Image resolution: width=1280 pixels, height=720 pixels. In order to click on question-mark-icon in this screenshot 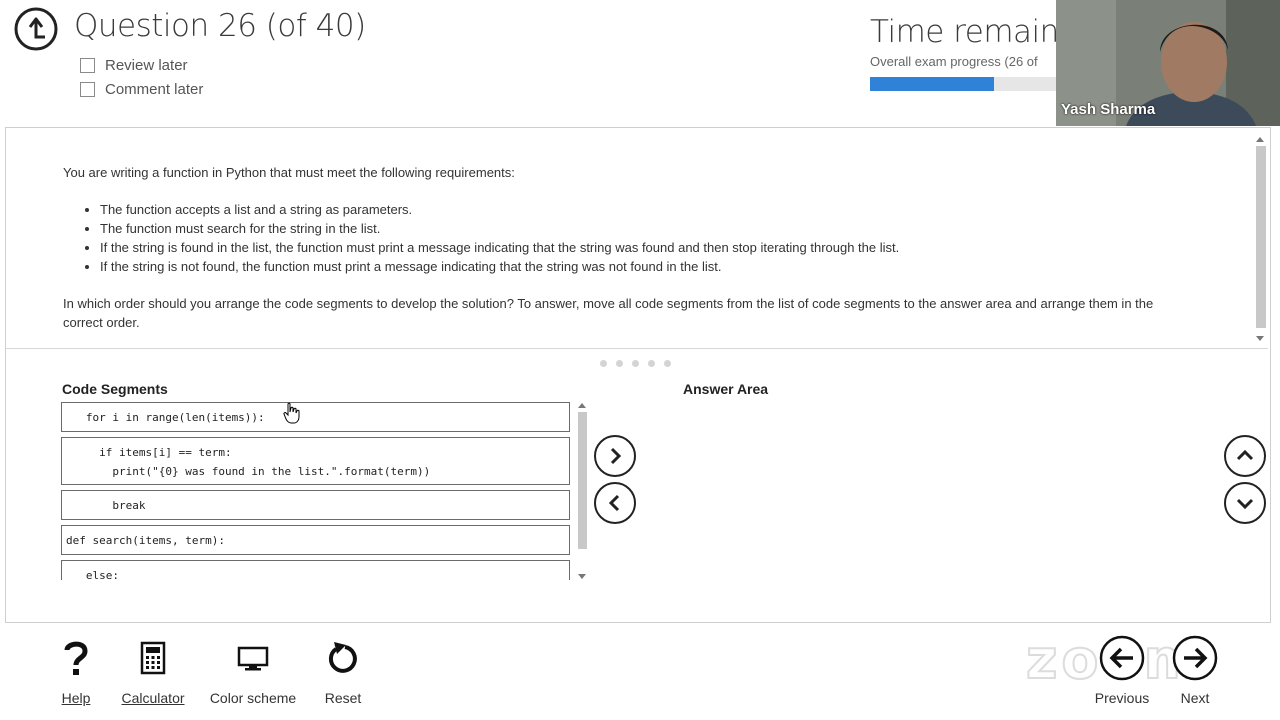, I will do `click(76, 658)`.